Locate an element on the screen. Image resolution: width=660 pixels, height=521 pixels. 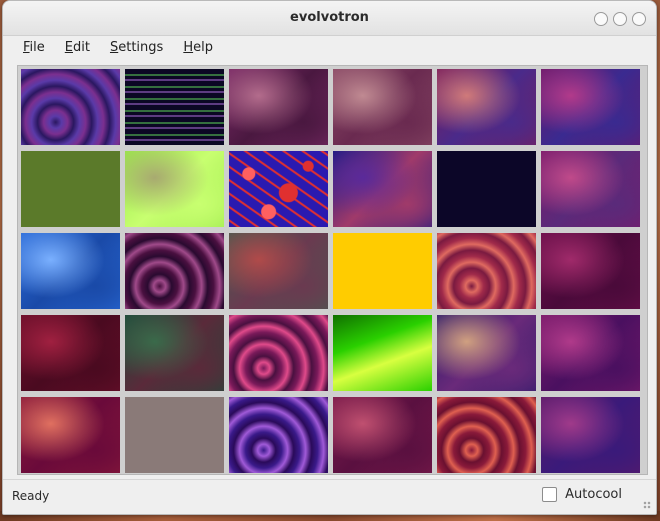
status-bar: Ready Autocool is located at coordinates (329, 496).